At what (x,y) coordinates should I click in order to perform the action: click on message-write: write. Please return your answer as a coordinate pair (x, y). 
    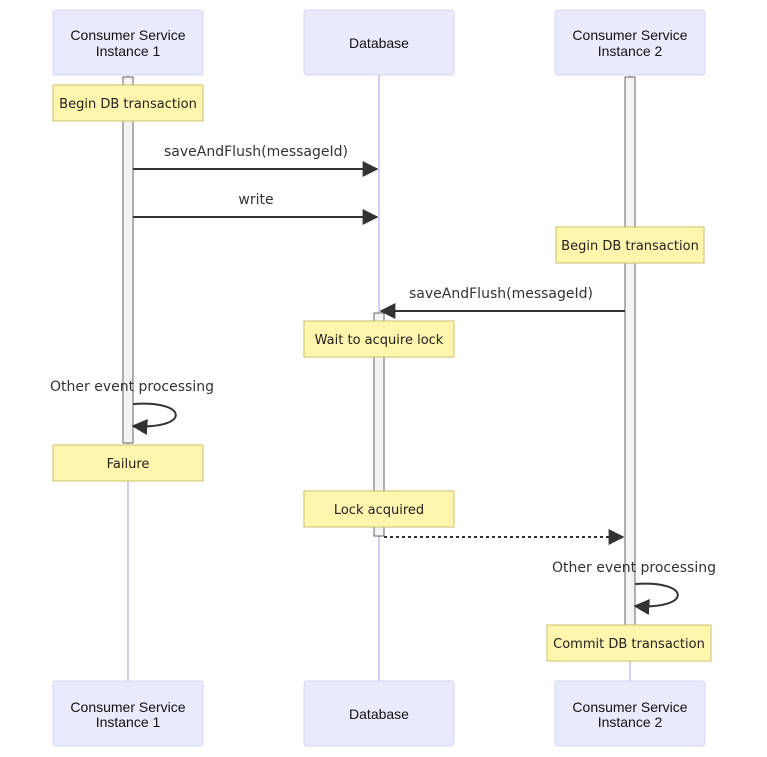
    Looking at the image, I should click on (256, 208).